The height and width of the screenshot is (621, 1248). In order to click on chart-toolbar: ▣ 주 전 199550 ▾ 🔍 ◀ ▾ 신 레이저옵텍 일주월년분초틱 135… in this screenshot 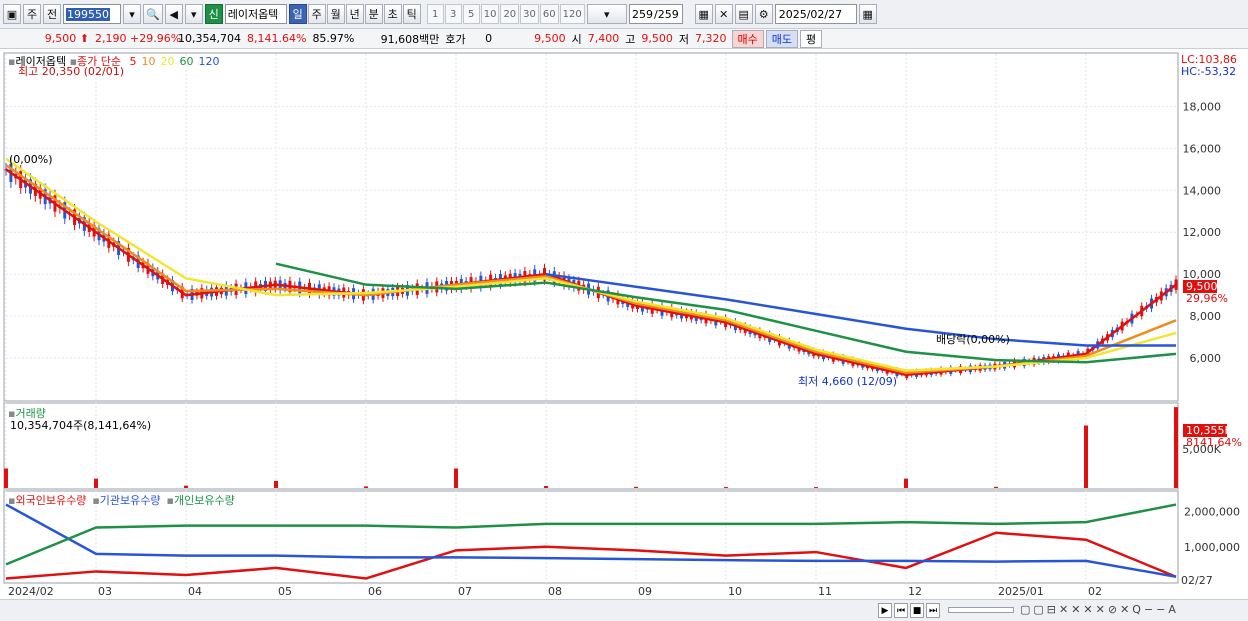, I will do `click(624, 14)`.